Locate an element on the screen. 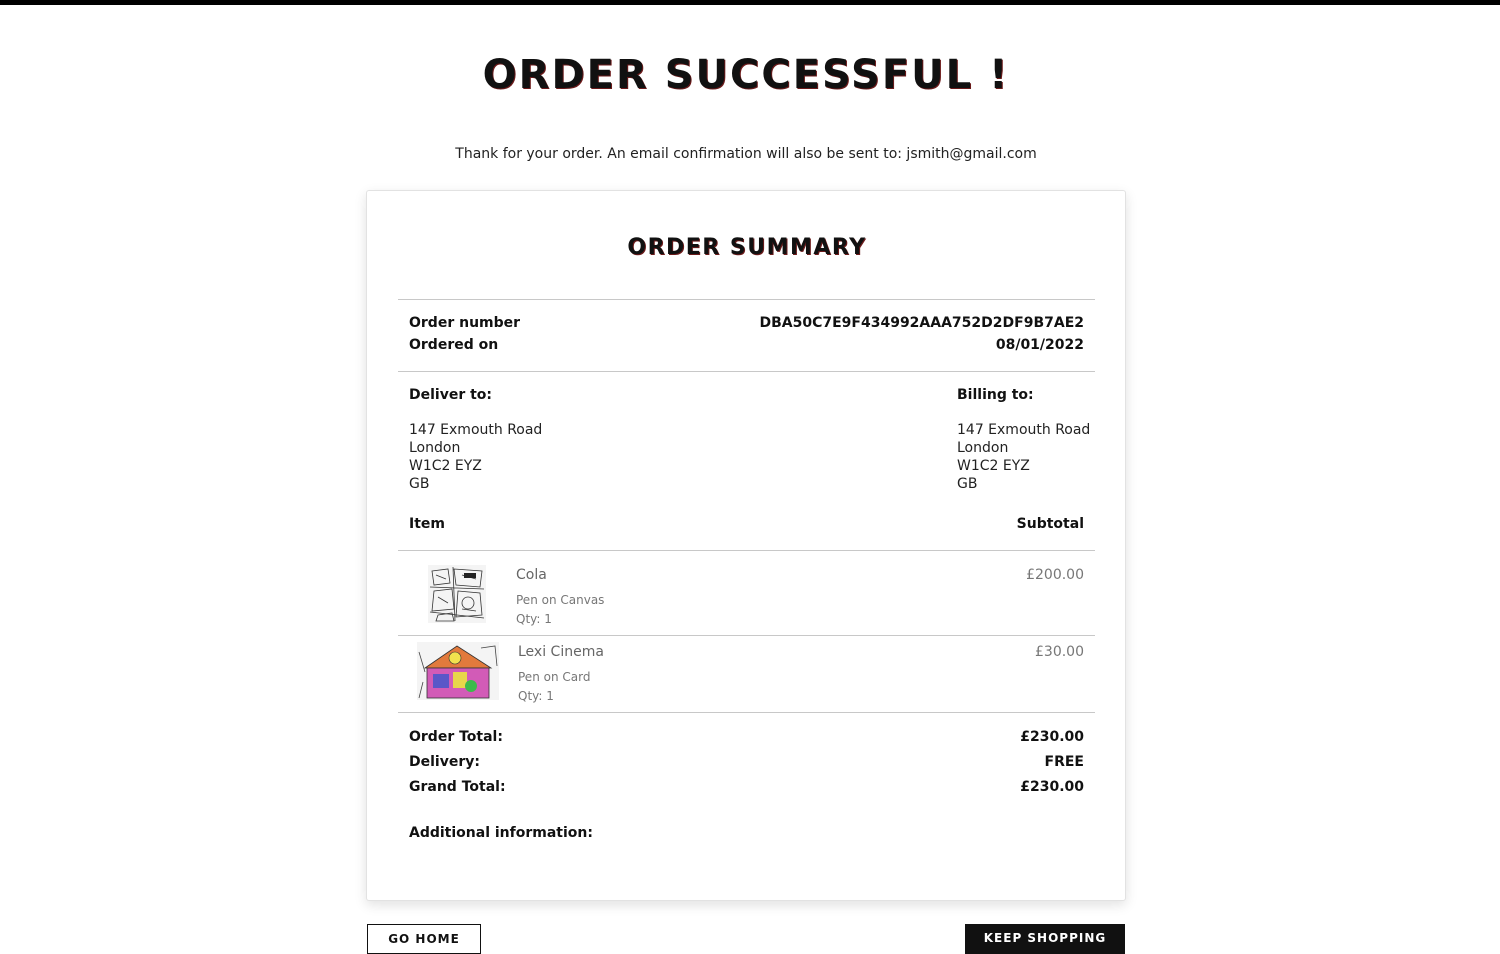 This screenshot has height=954, width=1500. billing-to-heading: Billing to: is located at coordinates (995, 395).